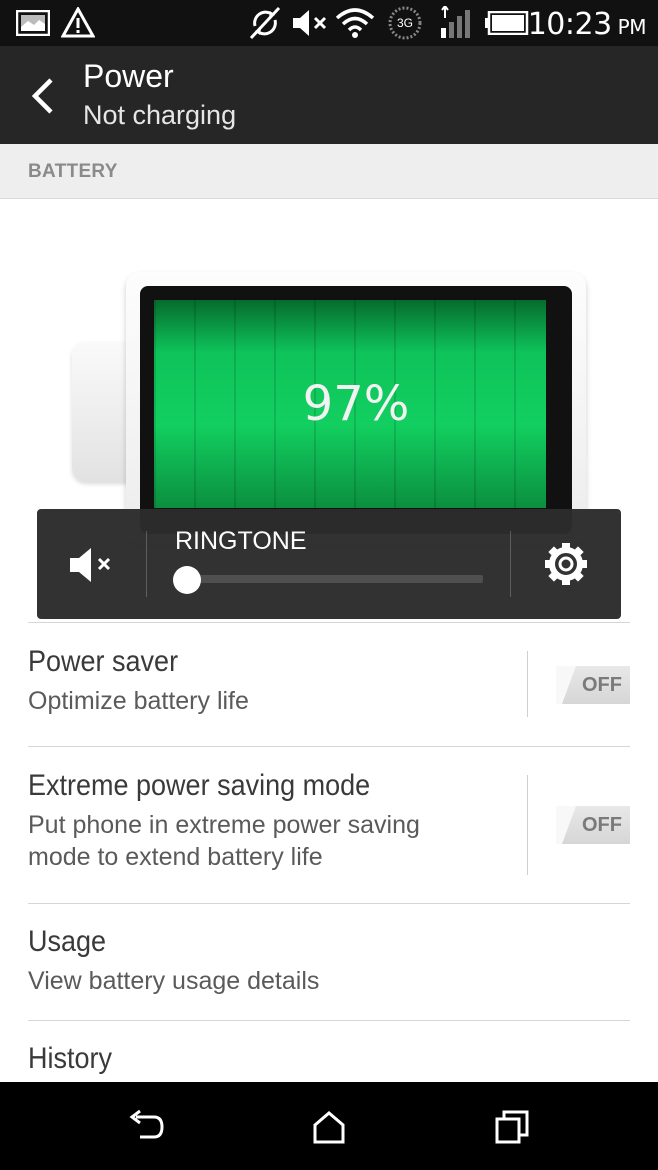 The height and width of the screenshot is (1170, 658). What do you see at coordinates (329, 1059) in the screenshot?
I see `setting-history: History` at bounding box center [329, 1059].